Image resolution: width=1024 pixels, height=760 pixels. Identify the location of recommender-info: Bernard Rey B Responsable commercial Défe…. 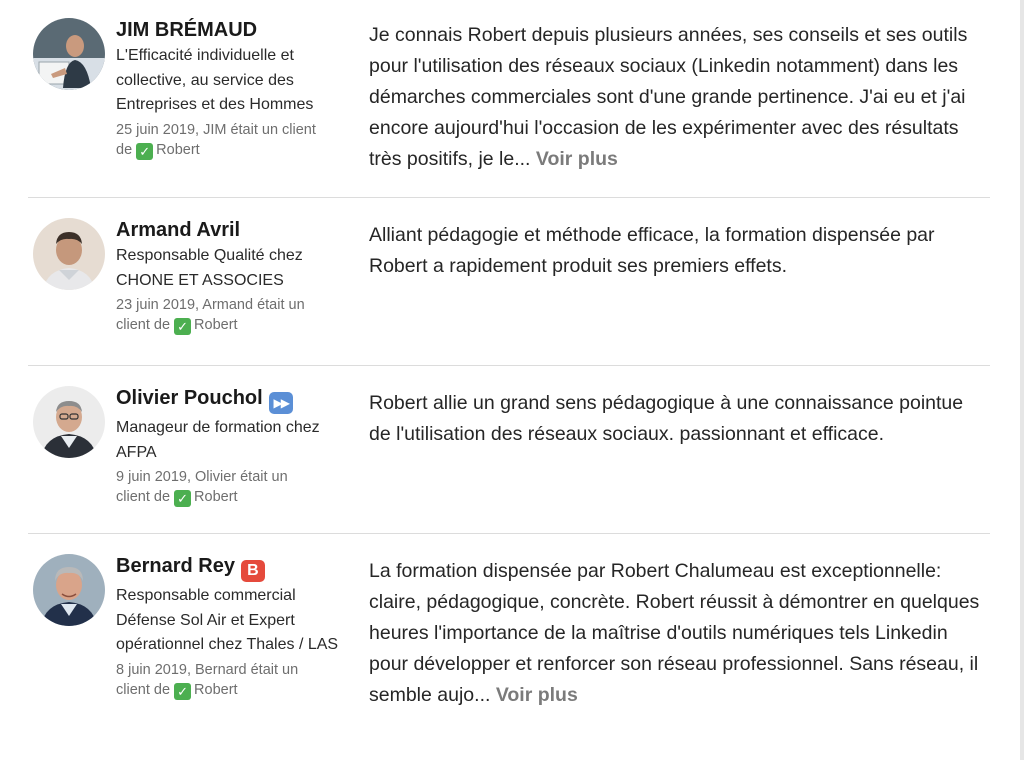
(236, 627).